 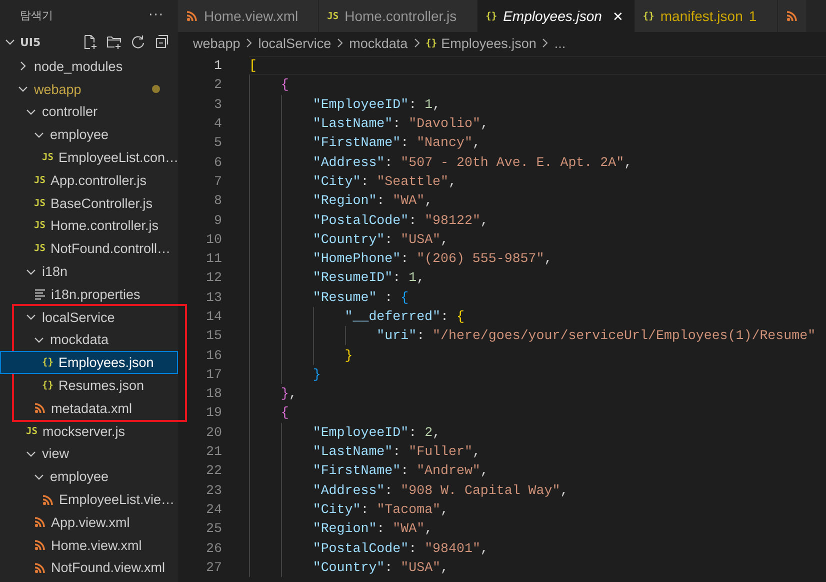 I want to click on breadcrumb-item: localService, so click(x=295, y=43).